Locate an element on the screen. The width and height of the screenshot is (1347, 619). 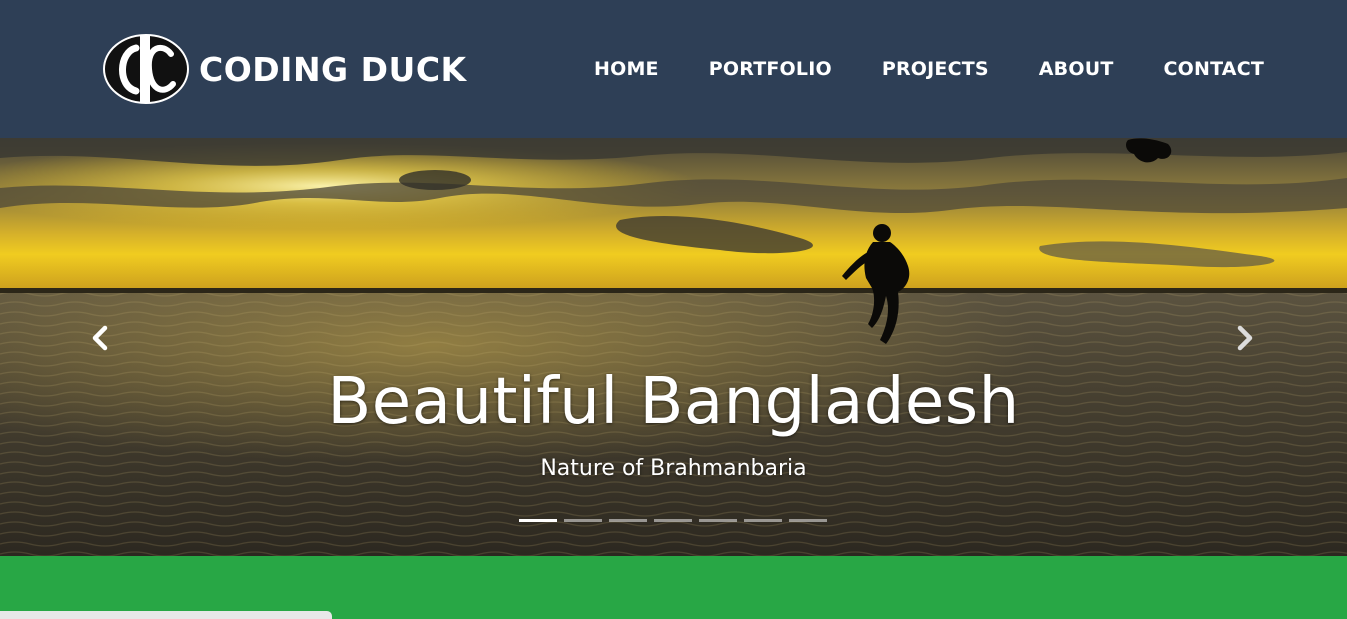
nav-link-about: ABOUT is located at coordinates (1076, 69).